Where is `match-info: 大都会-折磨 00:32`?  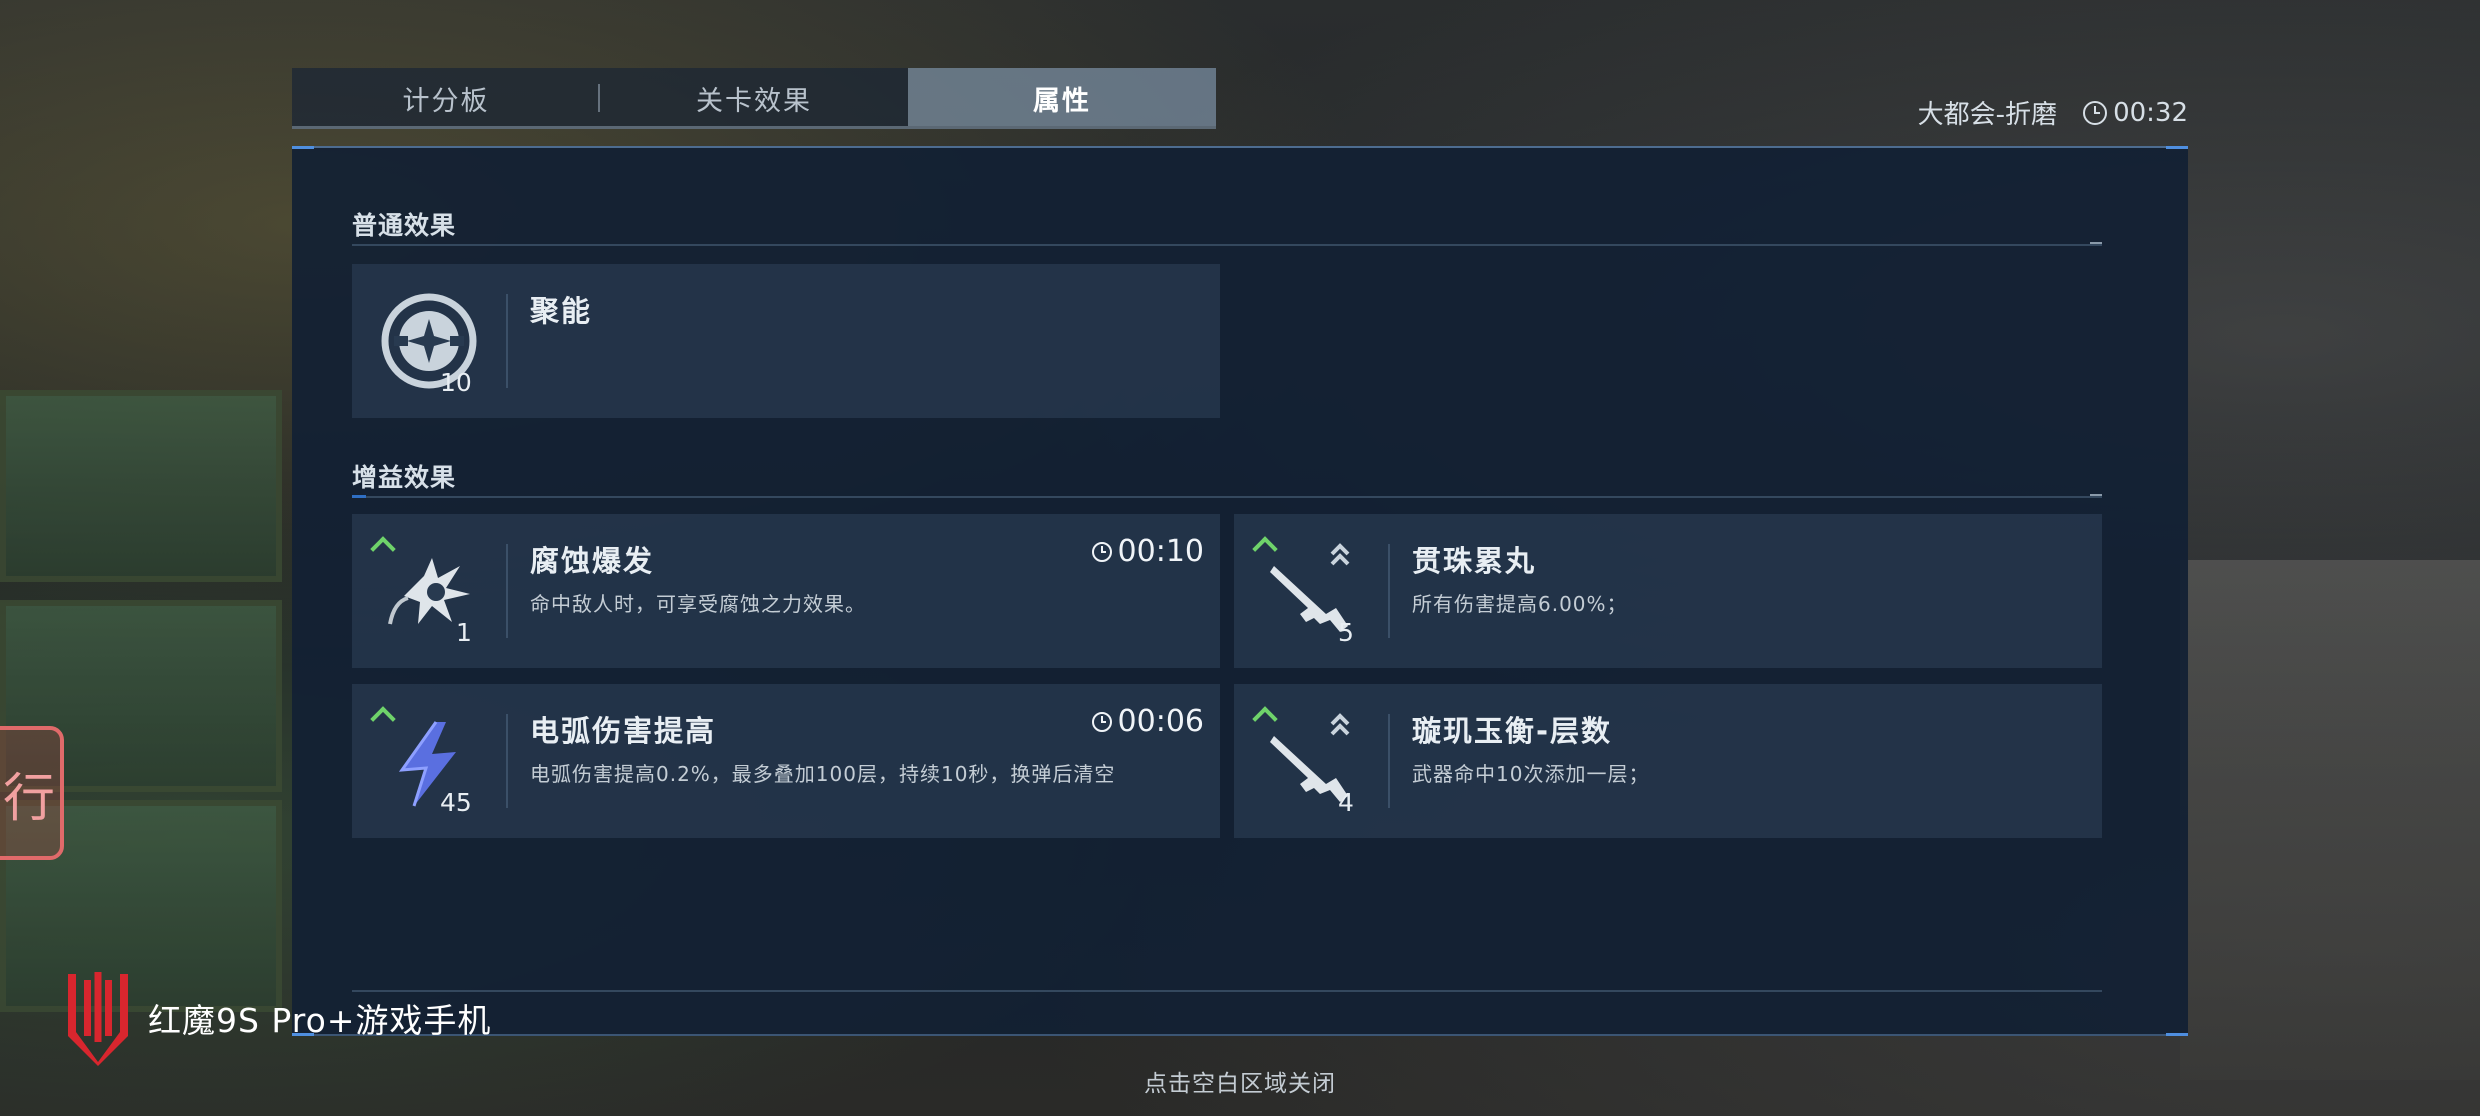 match-info: 大都会-折磨 00:32 is located at coordinates (2053, 112).